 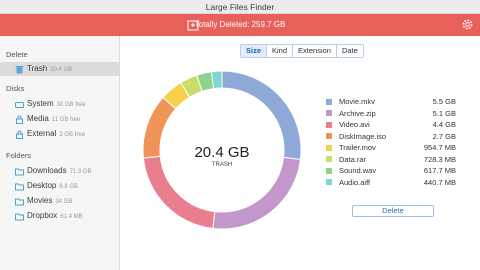 I want to click on legend-file-size: 5.5 GB, so click(x=444, y=101).